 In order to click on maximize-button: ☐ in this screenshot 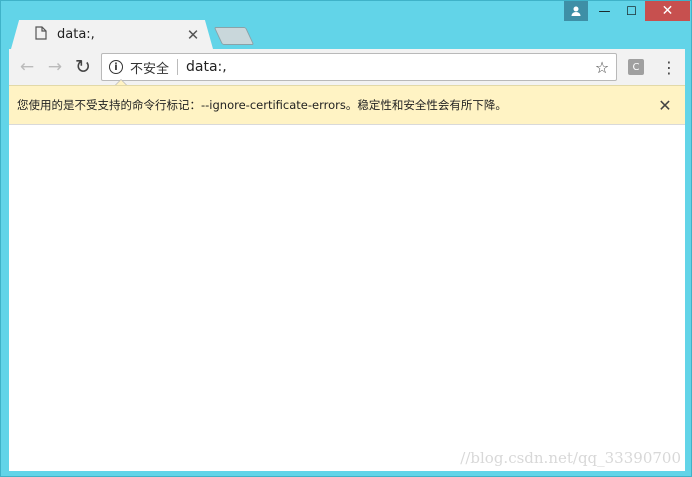, I will do `click(631, 11)`.